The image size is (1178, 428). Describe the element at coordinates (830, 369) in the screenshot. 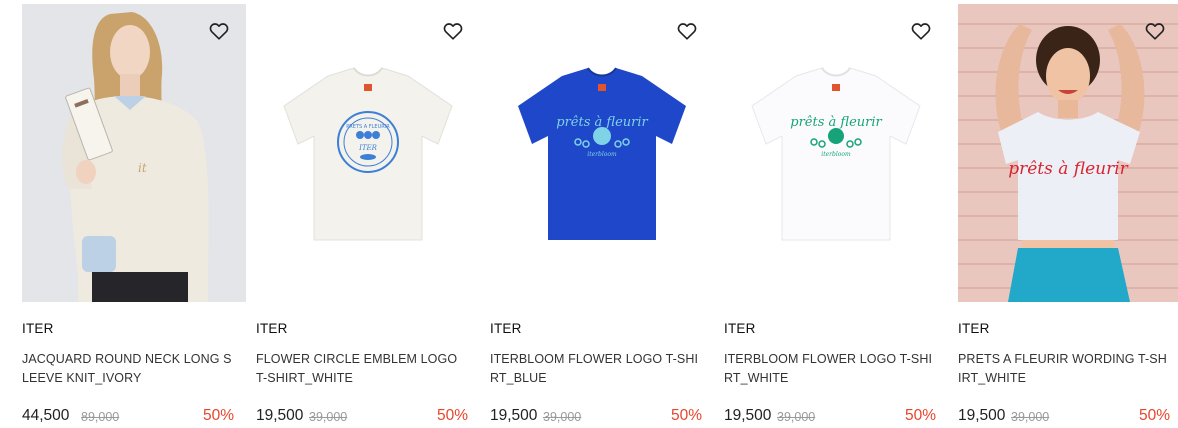

I see `product-name: ITERBLOOM FLOWER LOGO T-SHIRT_WHITE` at that location.